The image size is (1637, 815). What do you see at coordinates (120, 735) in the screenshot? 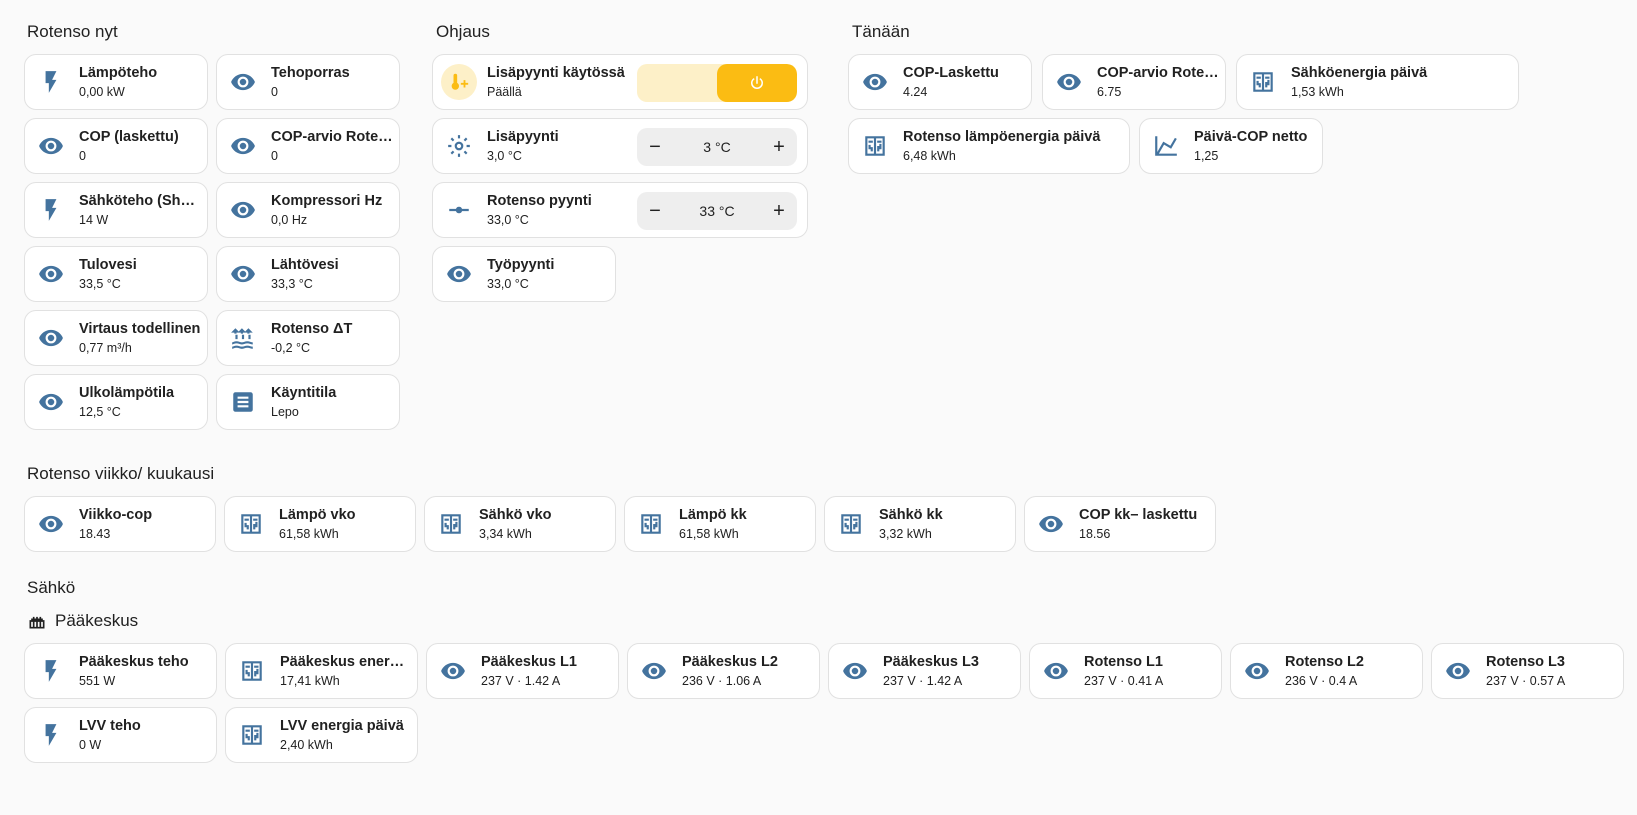
I see `entity-card: LVV teho 0 W` at bounding box center [120, 735].